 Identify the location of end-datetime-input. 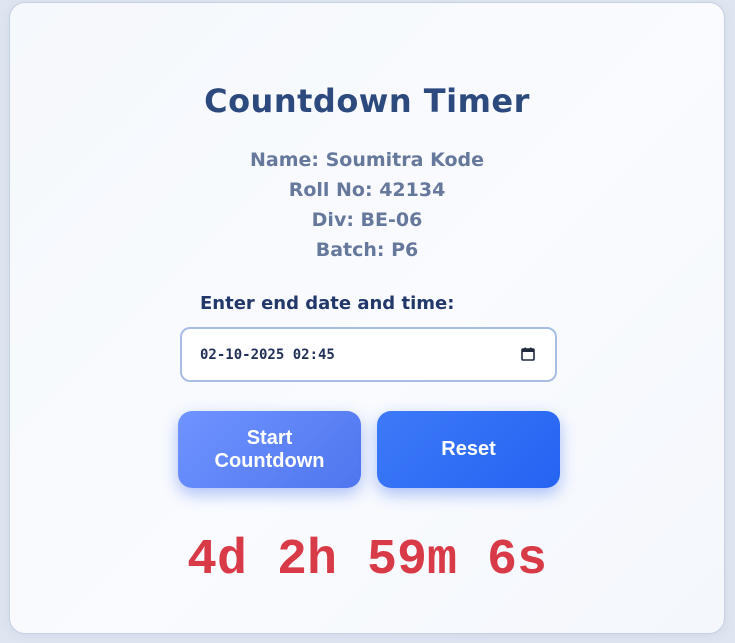
(350, 354).